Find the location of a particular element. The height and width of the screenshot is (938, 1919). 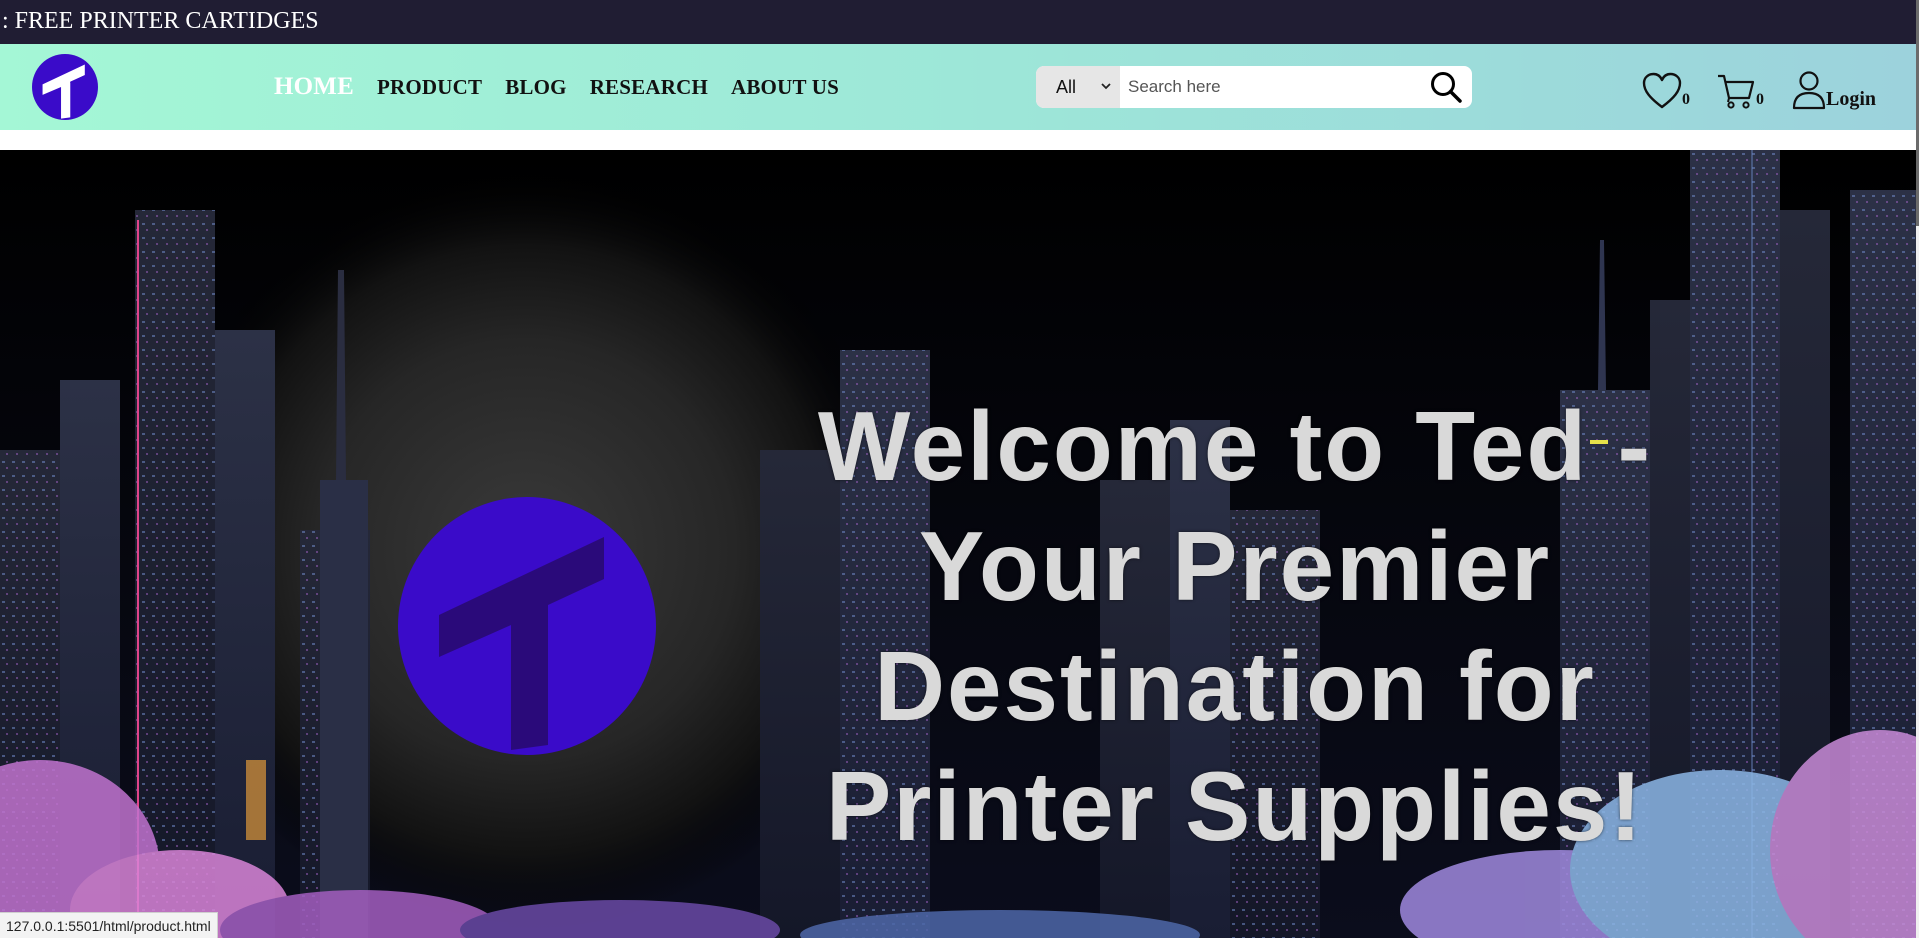

header-divider is located at coordinates (958, 140).